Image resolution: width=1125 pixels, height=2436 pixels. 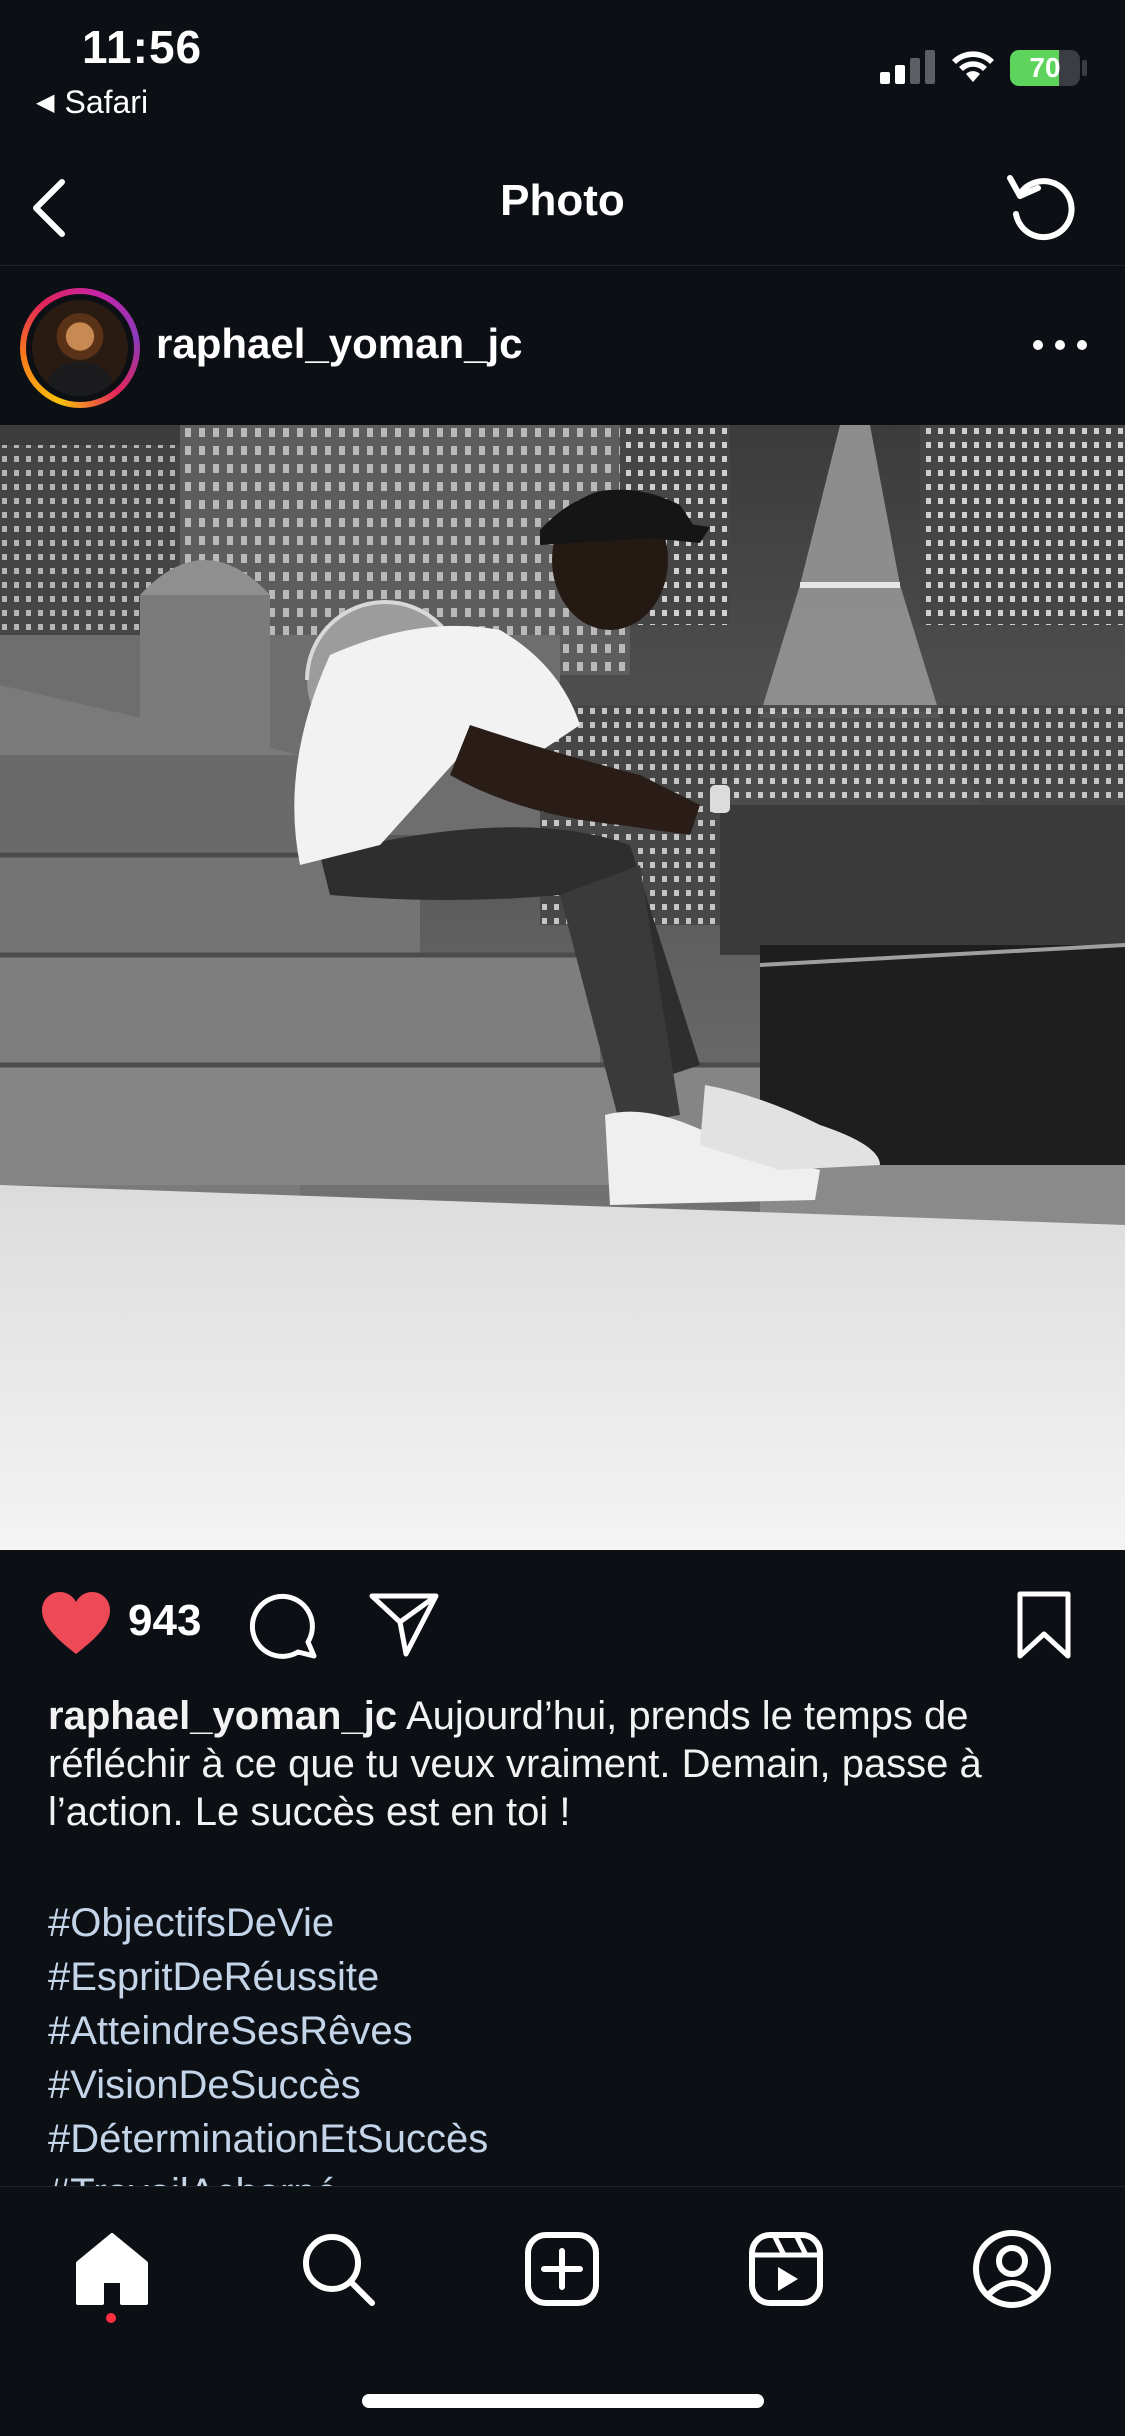 What do you see at coordinates (1084, 68) in the screenshot?
I see `battery-cap` at bounding box center [1084, 68].